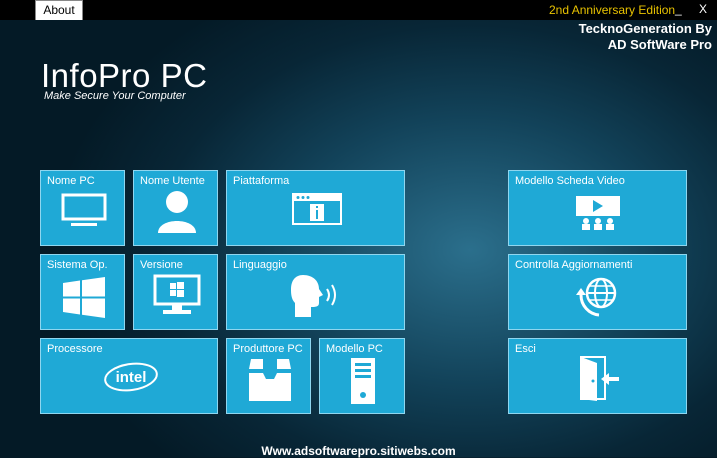 This screenshot has width=717, height=458. Describe the element at coordinates (703, 9) in the screenshot. I see `close-button: X` at that location.